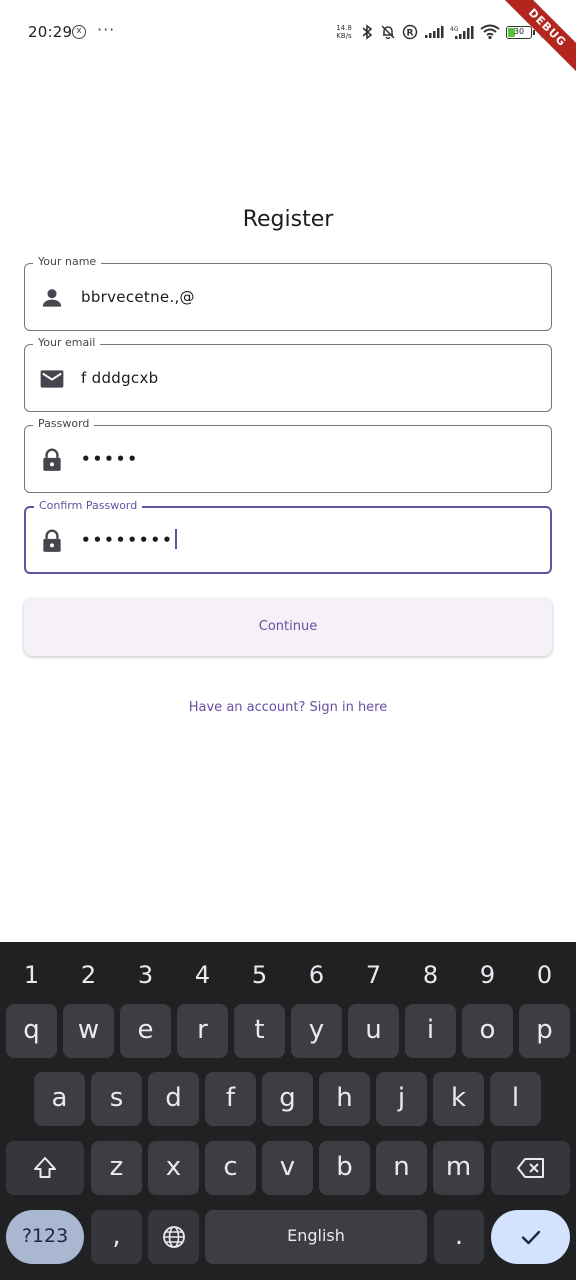 The width and height of the screenshot is (576, 1280). Describe the element at coordinates (50, 32) in the screenshot. I see `status-time: 20:29` at that location.